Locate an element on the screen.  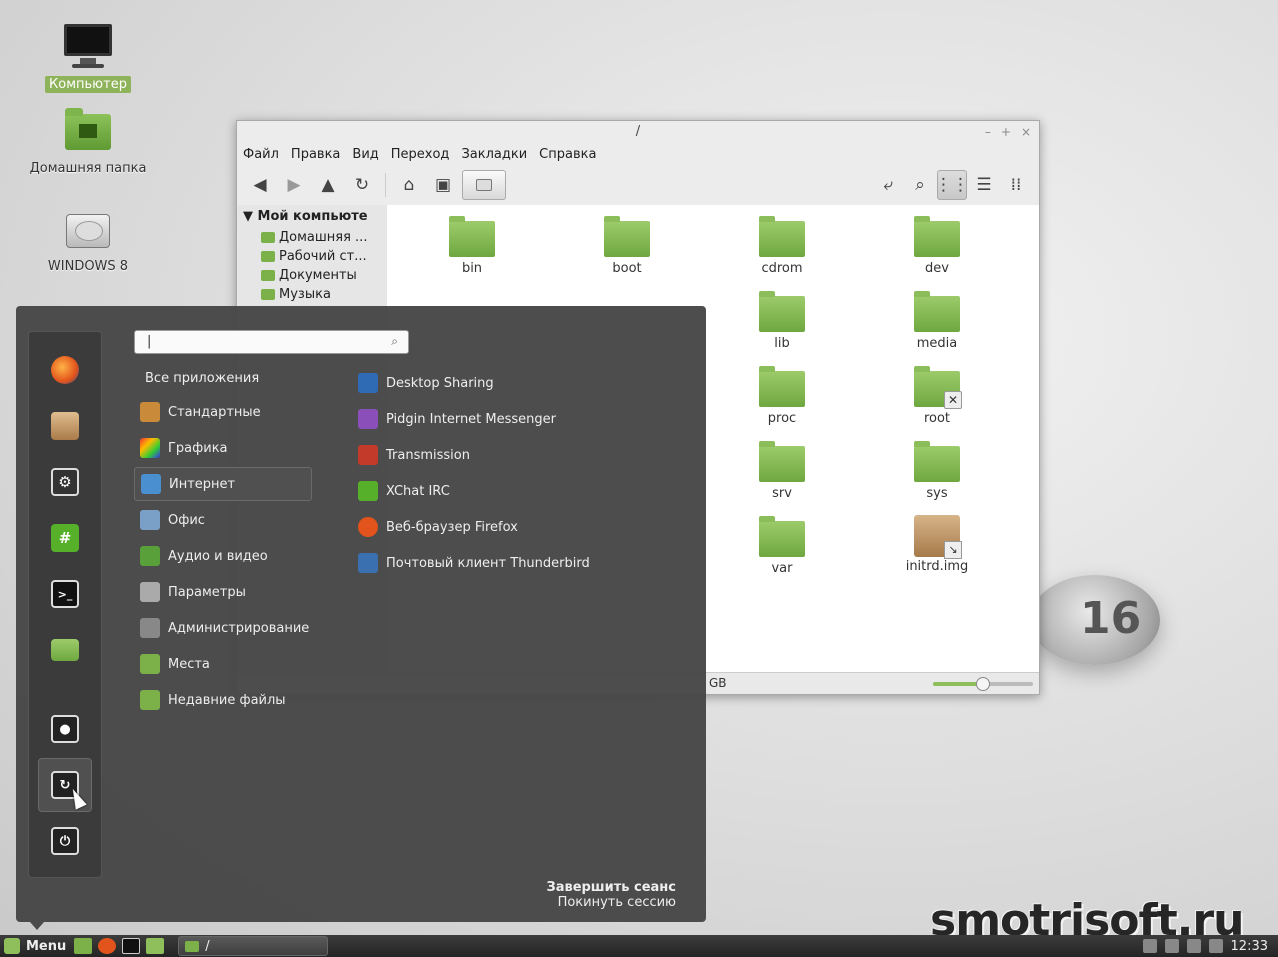
lock-screen-icon: ● is located at coordinates (65, 729).